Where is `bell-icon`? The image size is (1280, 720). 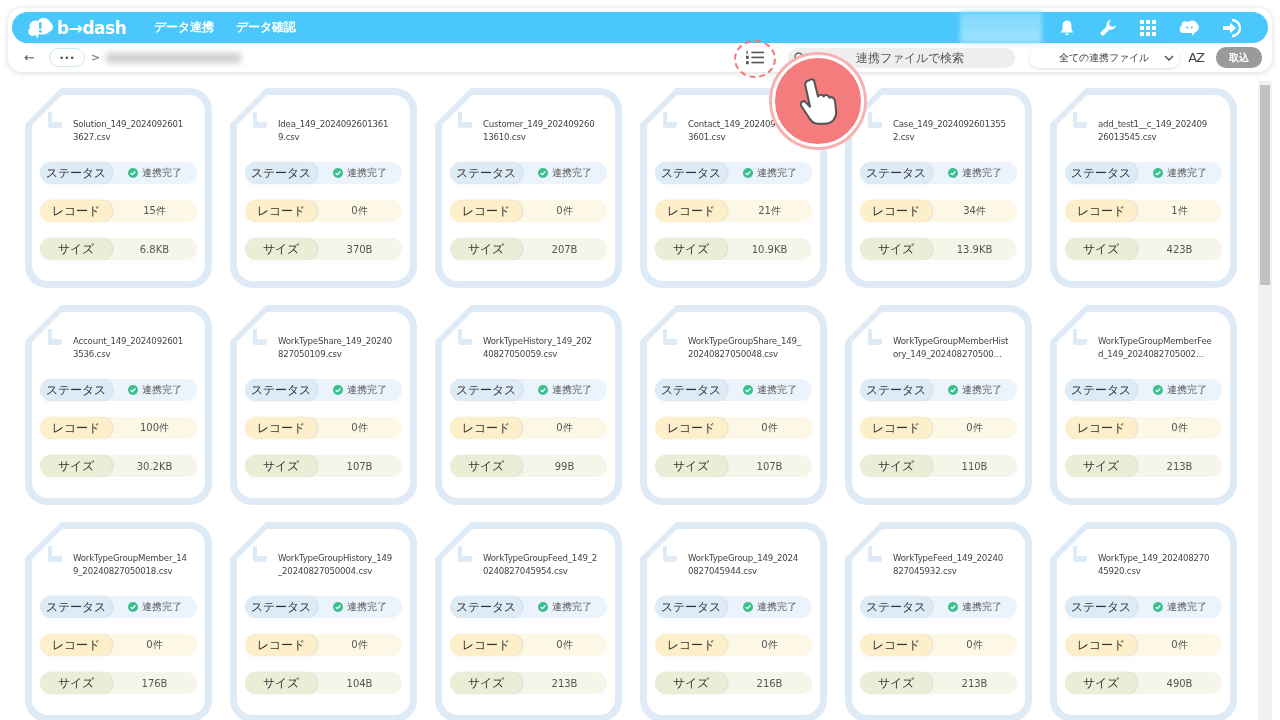 bell-icon is located at coordinates (1067, 27).